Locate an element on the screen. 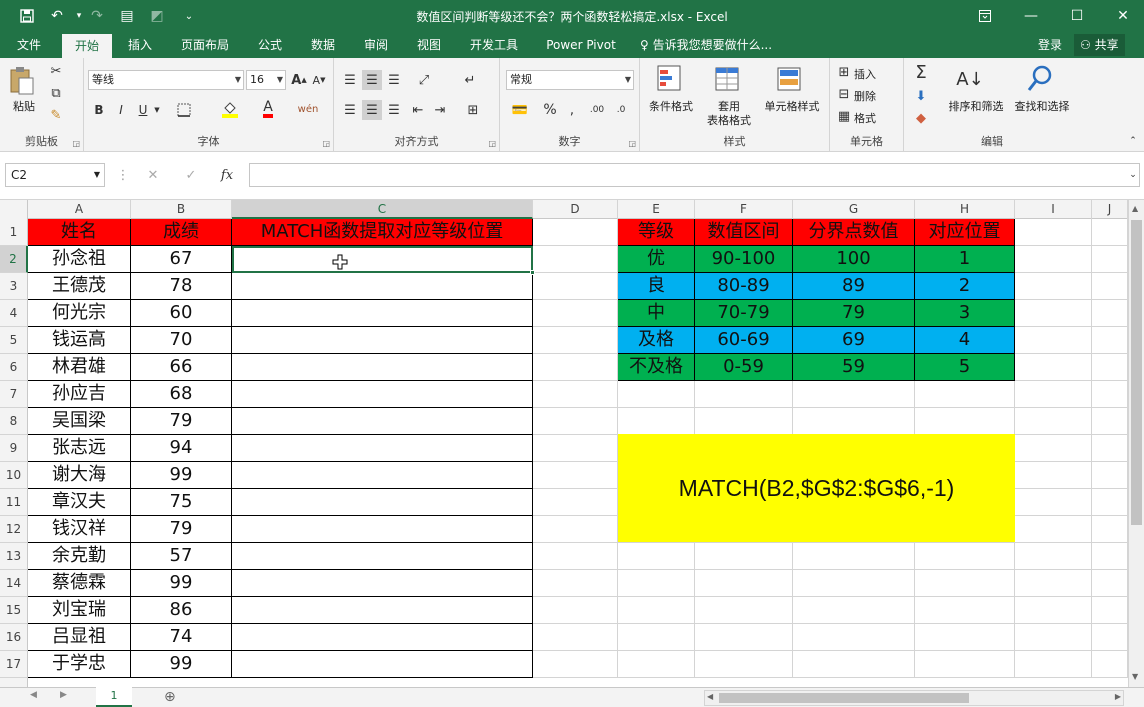  align-left-icon: ☰ is located at coordinates (350, 110).